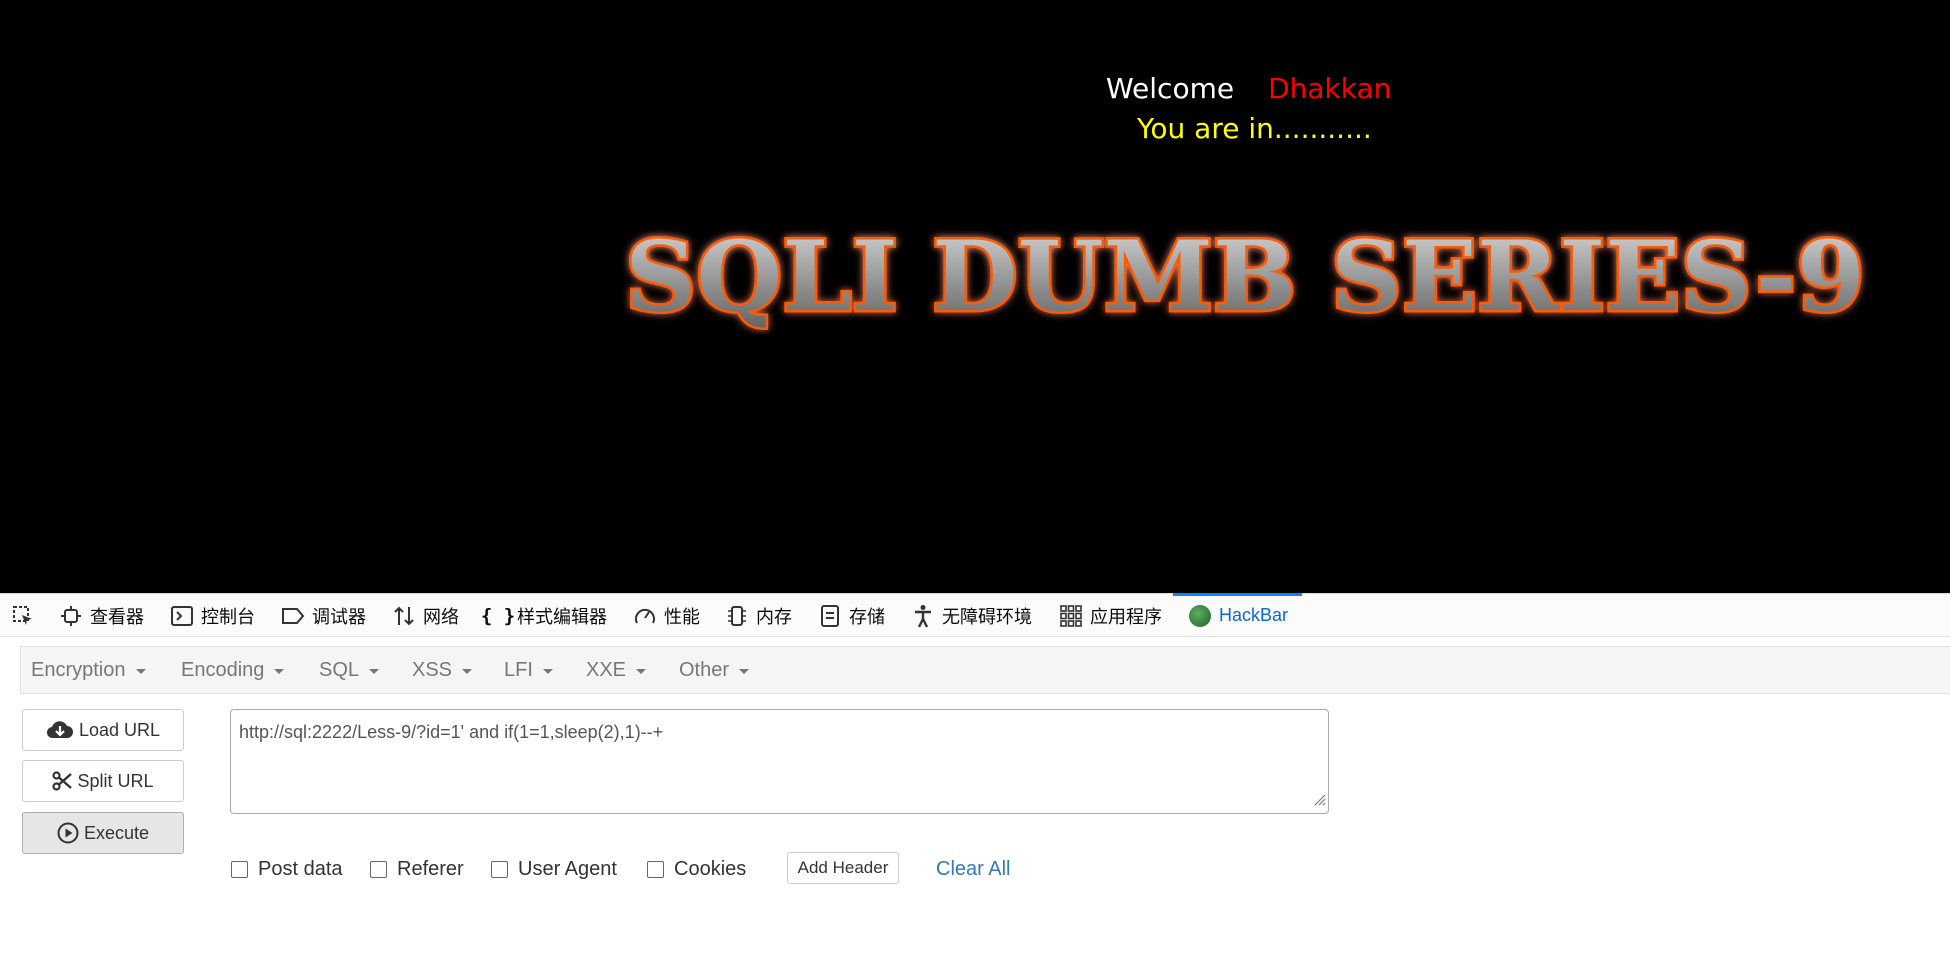 The height and width of the screenshot is (974, 1950). I want to click on load-url-label: Load URL, so click(119, 729).